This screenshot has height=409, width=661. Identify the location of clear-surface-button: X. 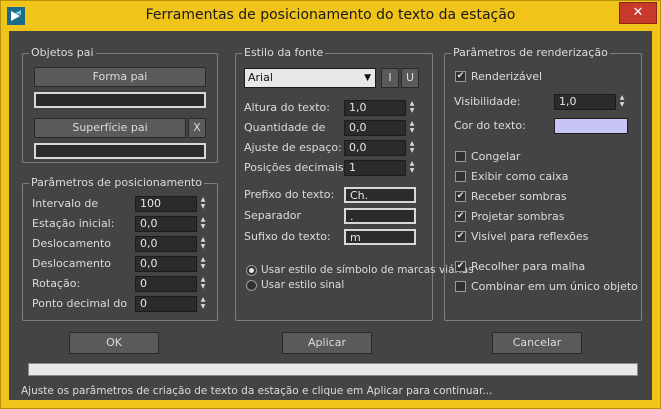
(197, 128).